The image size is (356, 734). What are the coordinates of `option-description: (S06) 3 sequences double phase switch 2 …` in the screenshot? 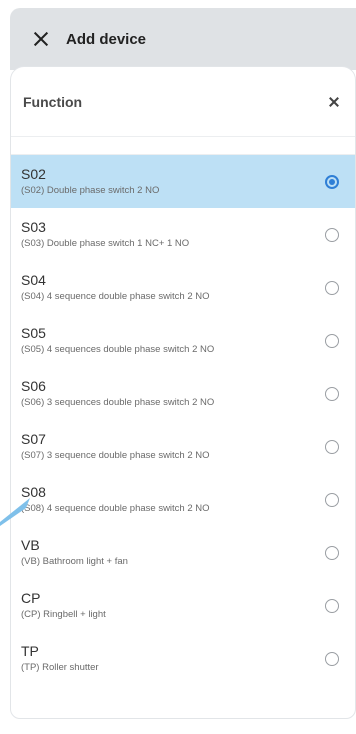 It's located at (118, 402).